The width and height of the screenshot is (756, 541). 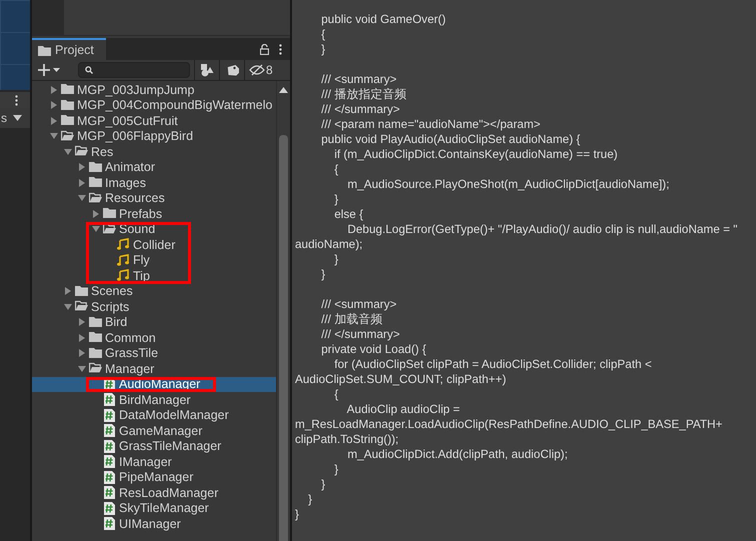 What do you see at coordinates (154, 152) in the screenshot?
I see `tree-item: Res` at bounding box center [154, 152].